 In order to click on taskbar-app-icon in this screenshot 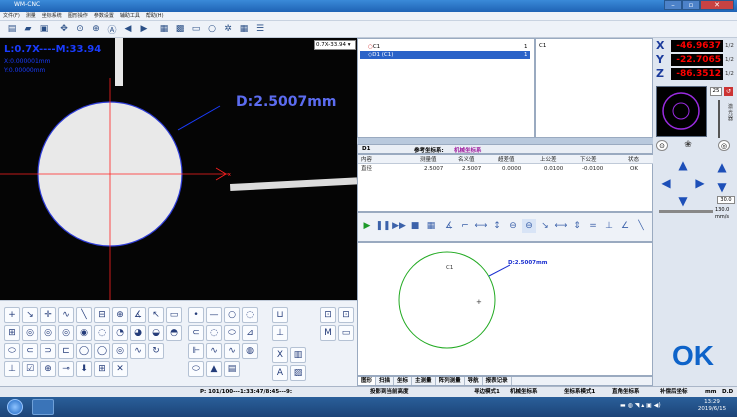, I will do `click(43, 407)`.